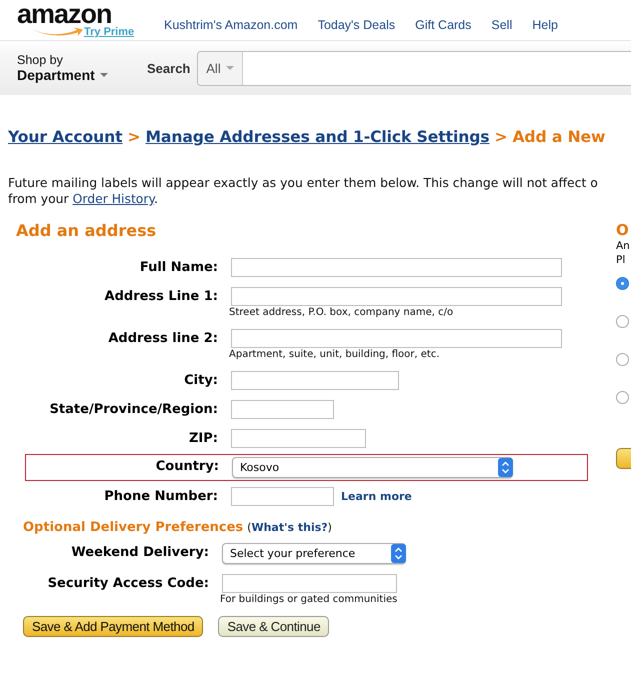  What do you see at coordinates (414, 68) in the screenshot?
I see `search-field: All` at bounding box center [414, 68].